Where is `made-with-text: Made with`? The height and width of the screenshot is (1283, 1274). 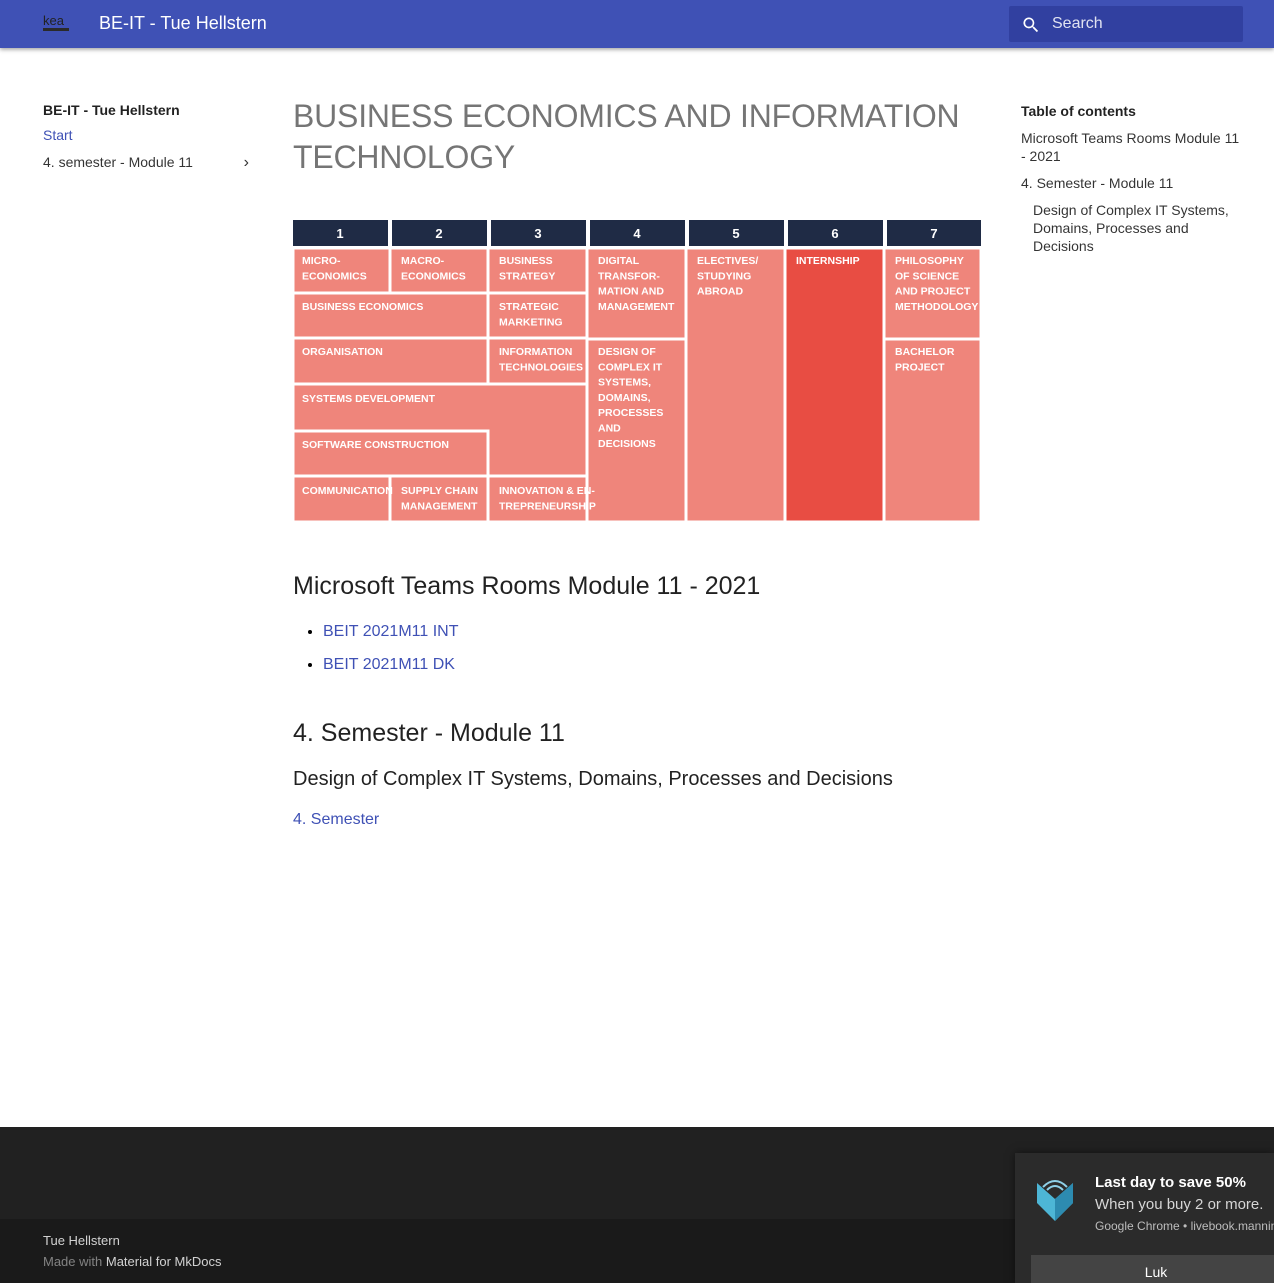 made-with-text: Made with is located at coordinates (73, 1261).